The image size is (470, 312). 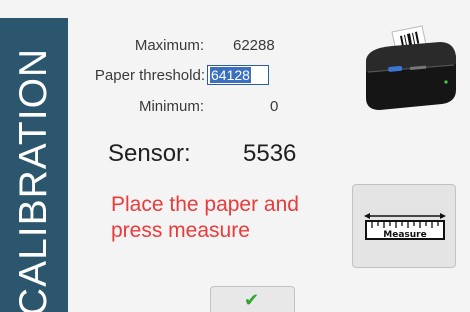 I want to click on maximum-value: 62288, so click(x=254, y=45).